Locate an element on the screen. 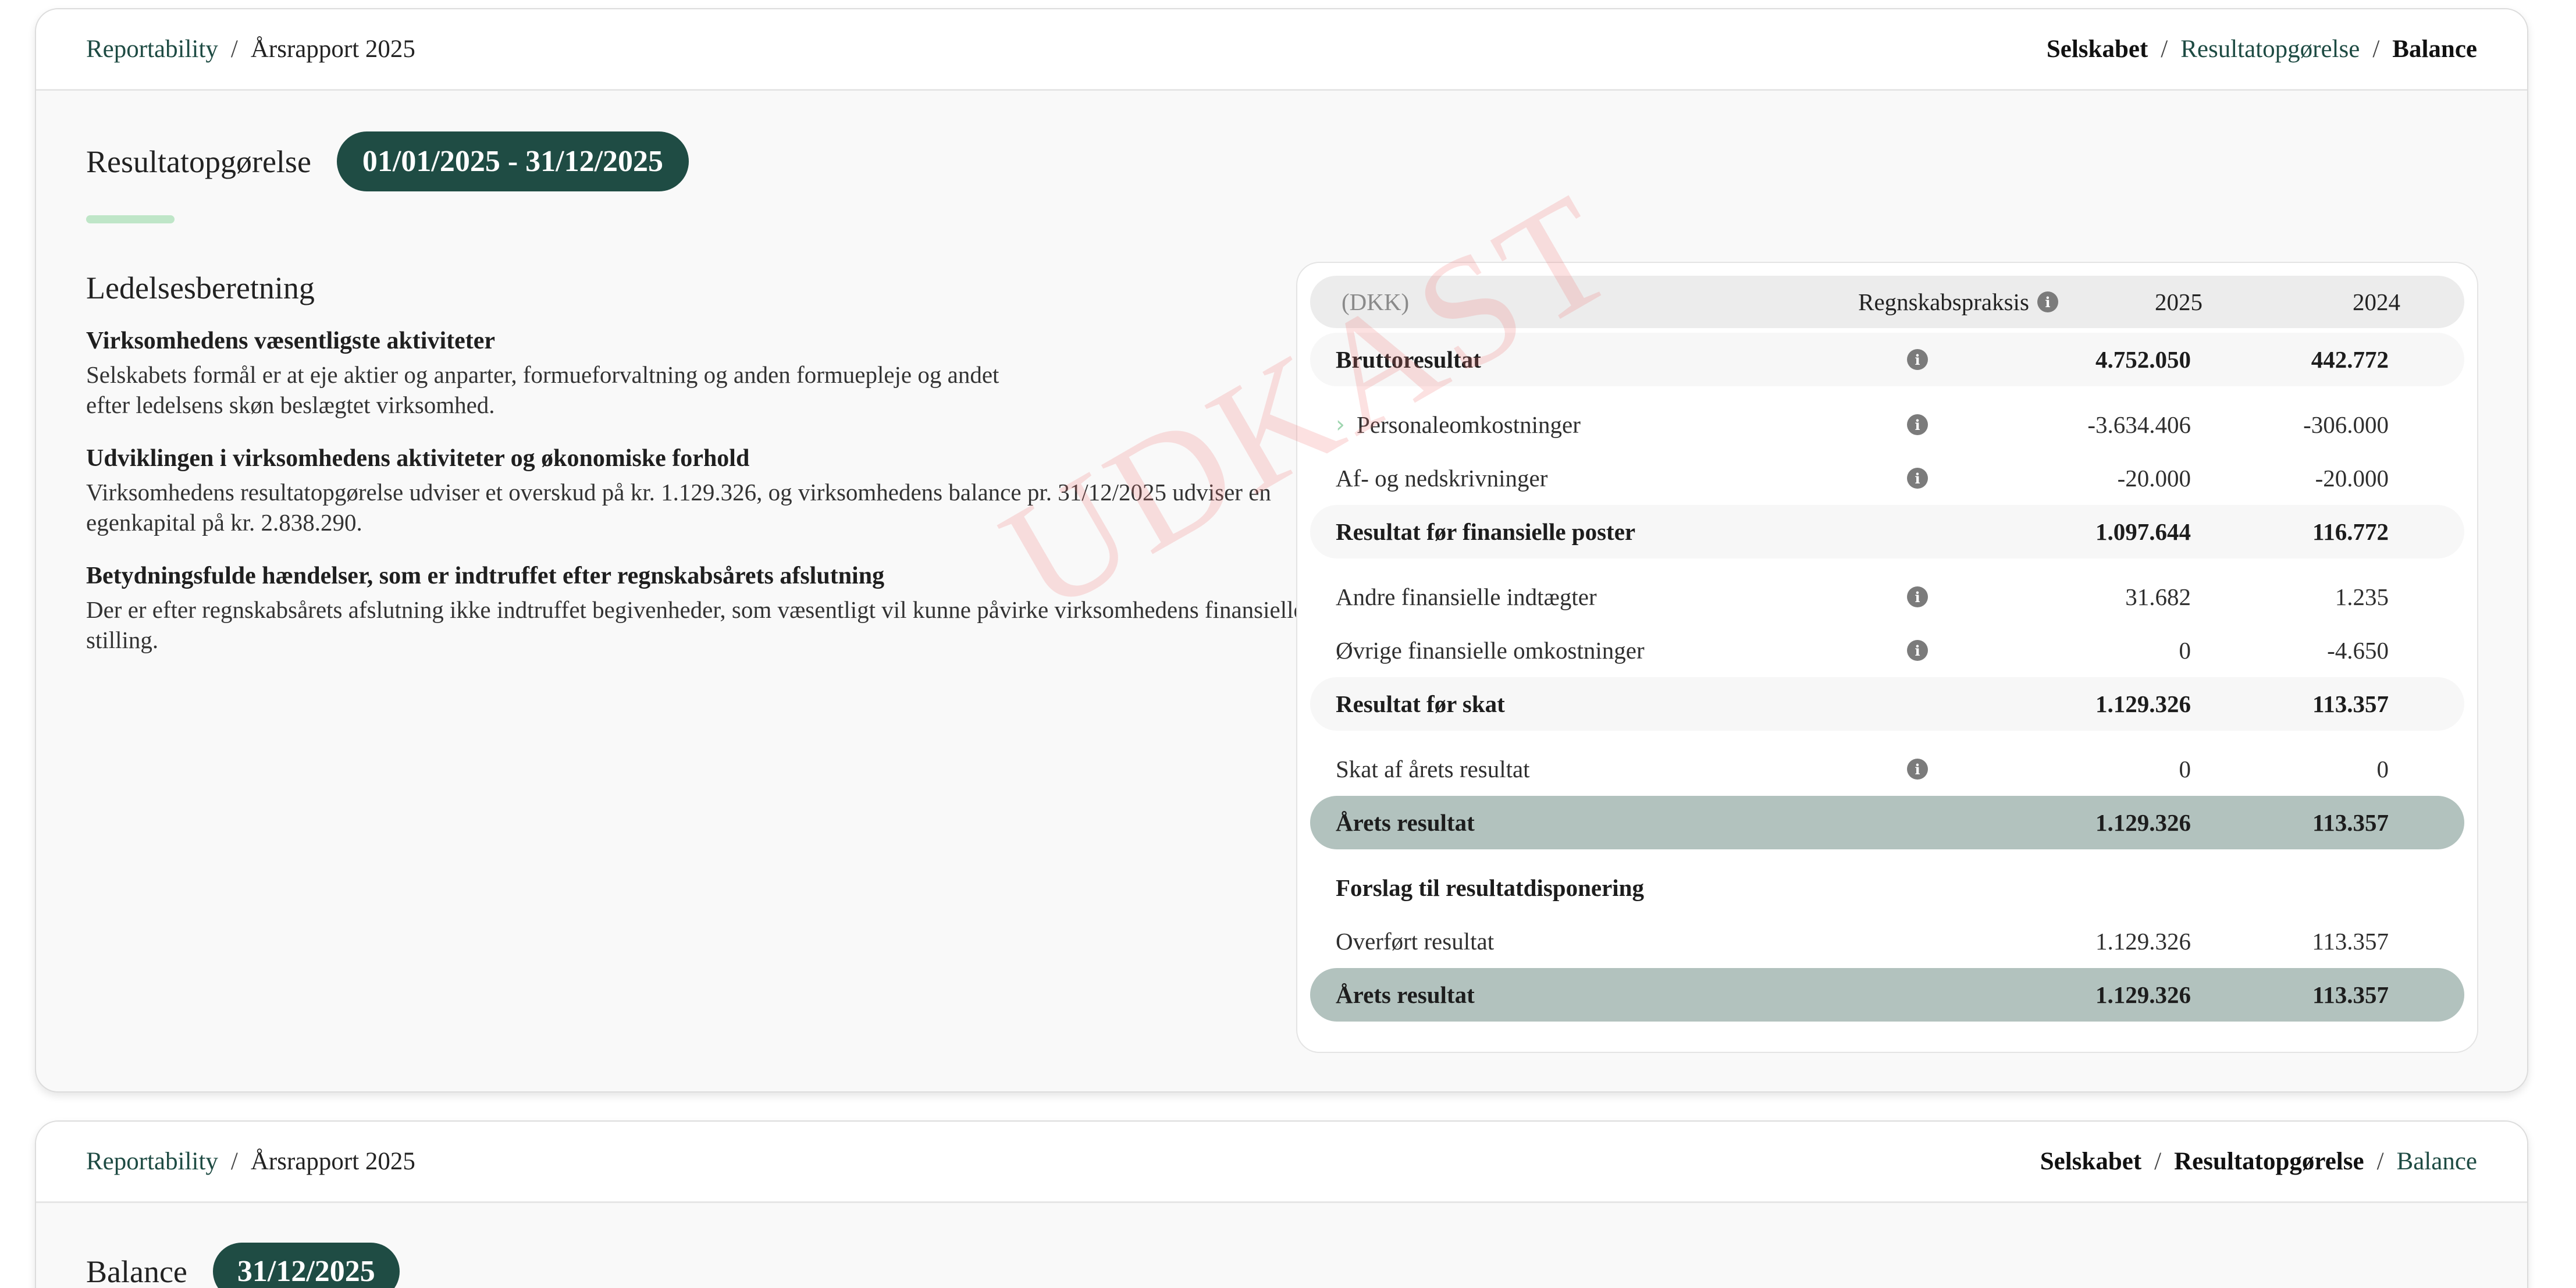  row-label-group: › Personaleomkostninger is located at coordinates (1592, 425).